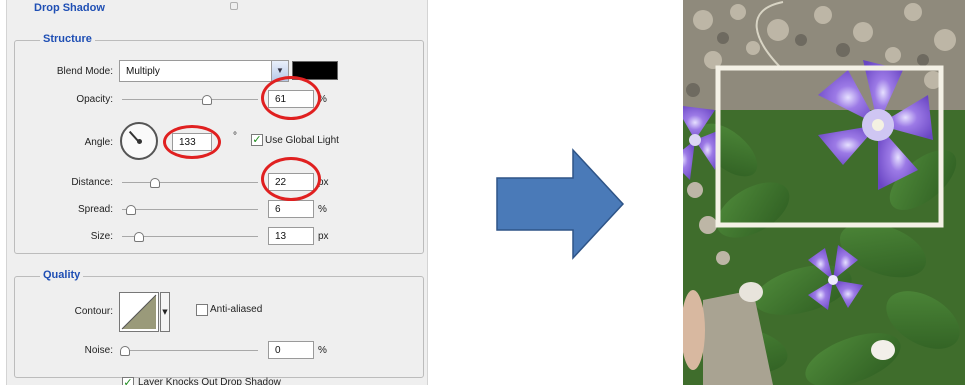  What do you see at coordinates (190, 99) in the screenshot?
I see `opacity-slider-track` at bounding box center [190, 99].